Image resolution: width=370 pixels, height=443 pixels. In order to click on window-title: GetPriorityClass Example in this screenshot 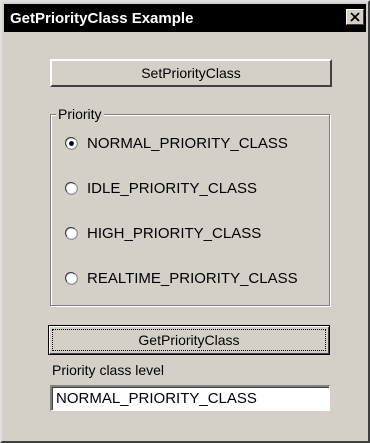, I will do `click(102, 18)`.